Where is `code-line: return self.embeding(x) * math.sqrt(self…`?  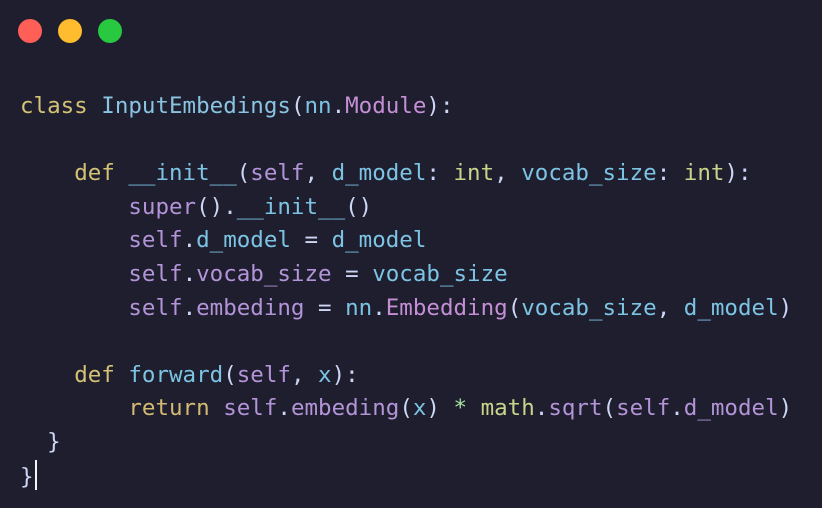
code-line: return self.embeding(x) * math.sqrt(self… is located at coordinates (406, 409).